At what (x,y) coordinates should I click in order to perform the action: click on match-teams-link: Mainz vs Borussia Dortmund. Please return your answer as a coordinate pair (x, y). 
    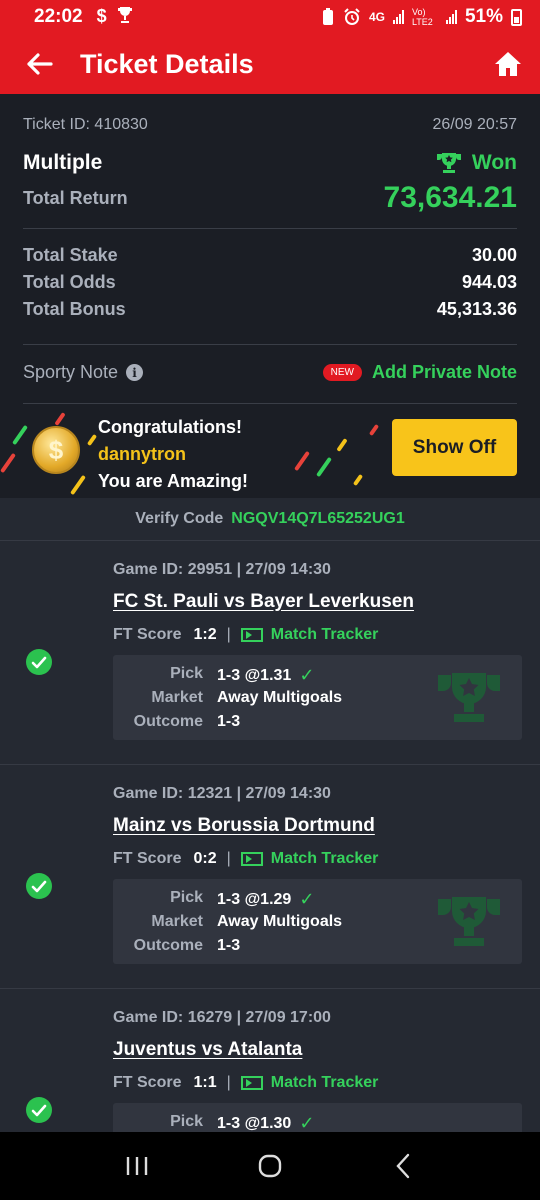
    Looking at the image, I should click on (244, 826).